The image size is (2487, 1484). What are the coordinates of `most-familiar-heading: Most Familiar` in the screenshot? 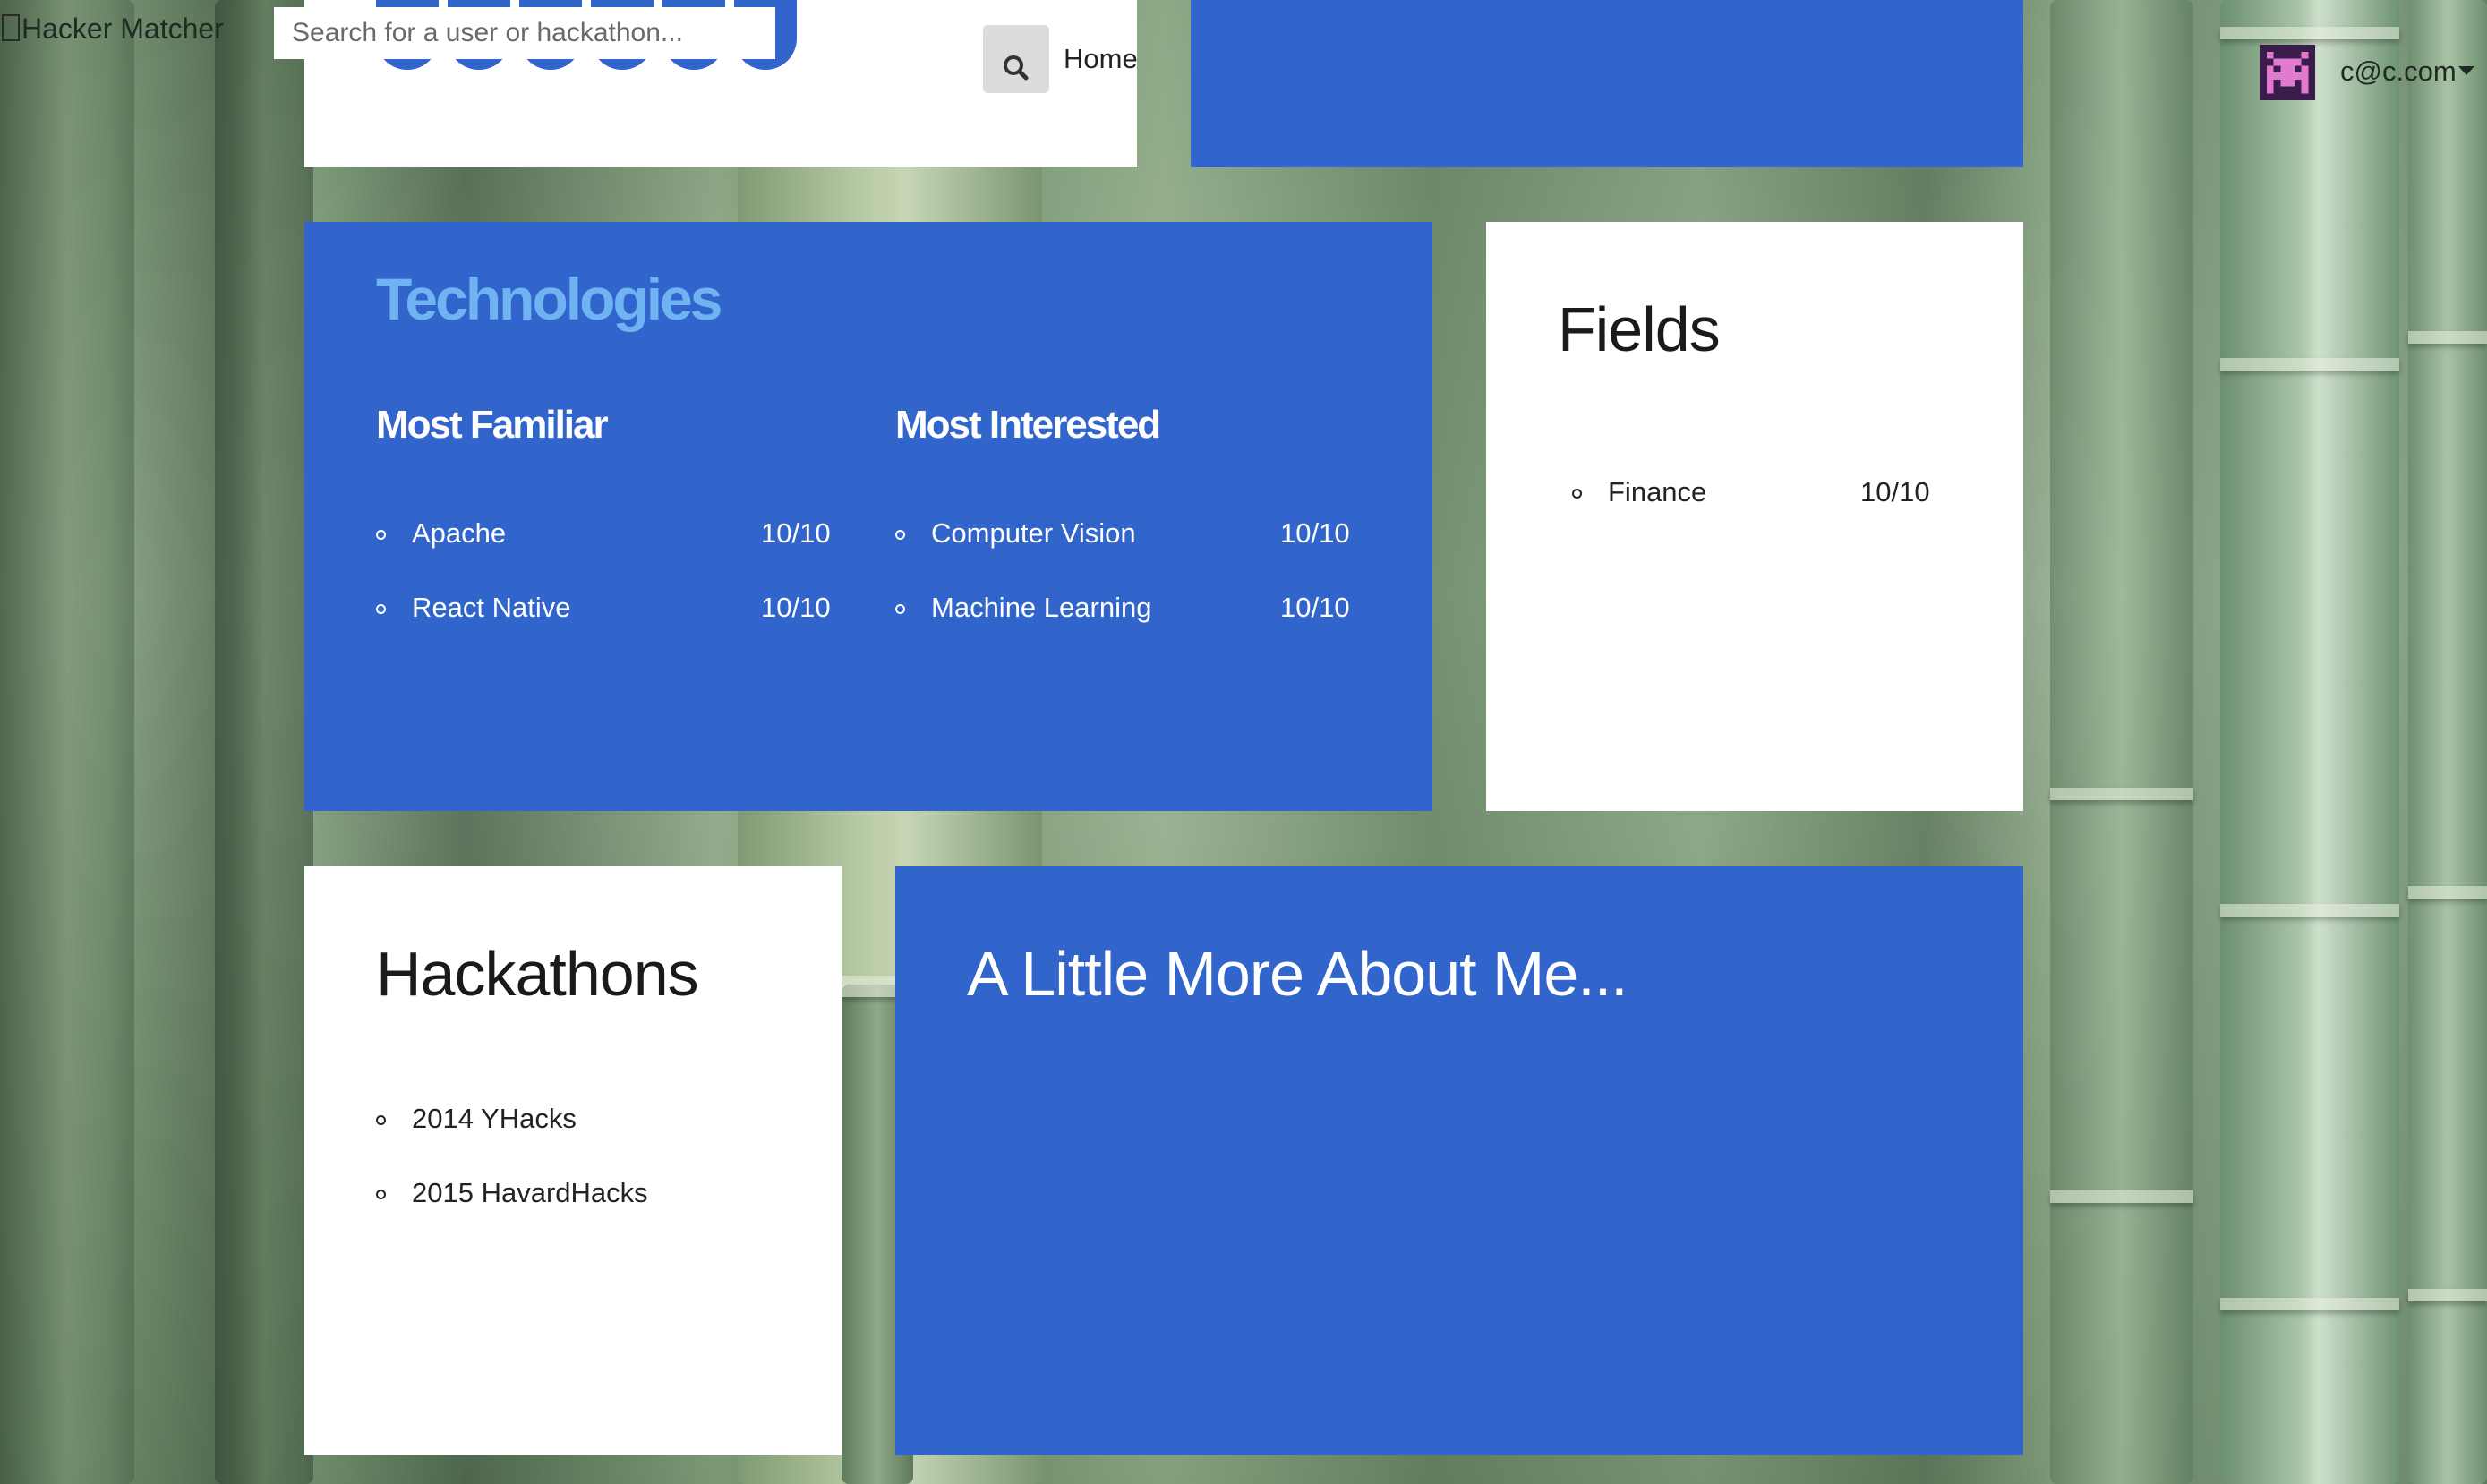 It's located at (492, 425).